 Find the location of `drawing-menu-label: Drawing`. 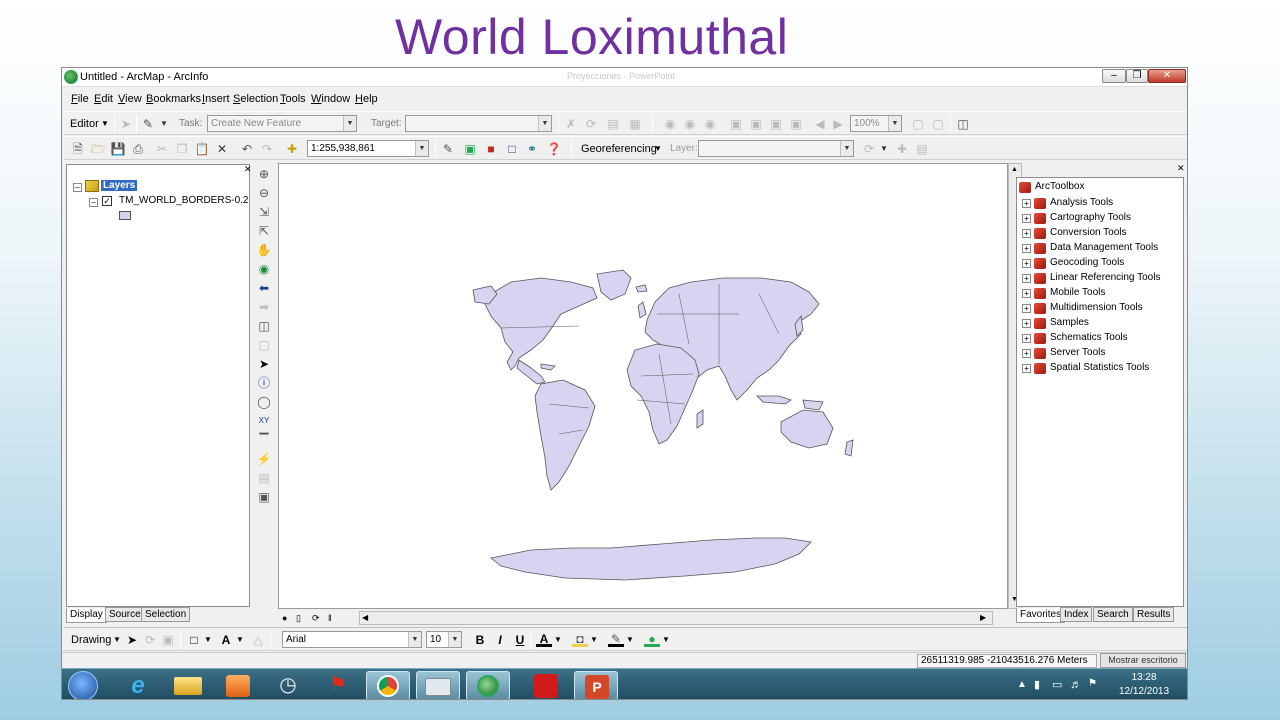

drawing-menu-label: Drawing is located at coordinates (91, 640).